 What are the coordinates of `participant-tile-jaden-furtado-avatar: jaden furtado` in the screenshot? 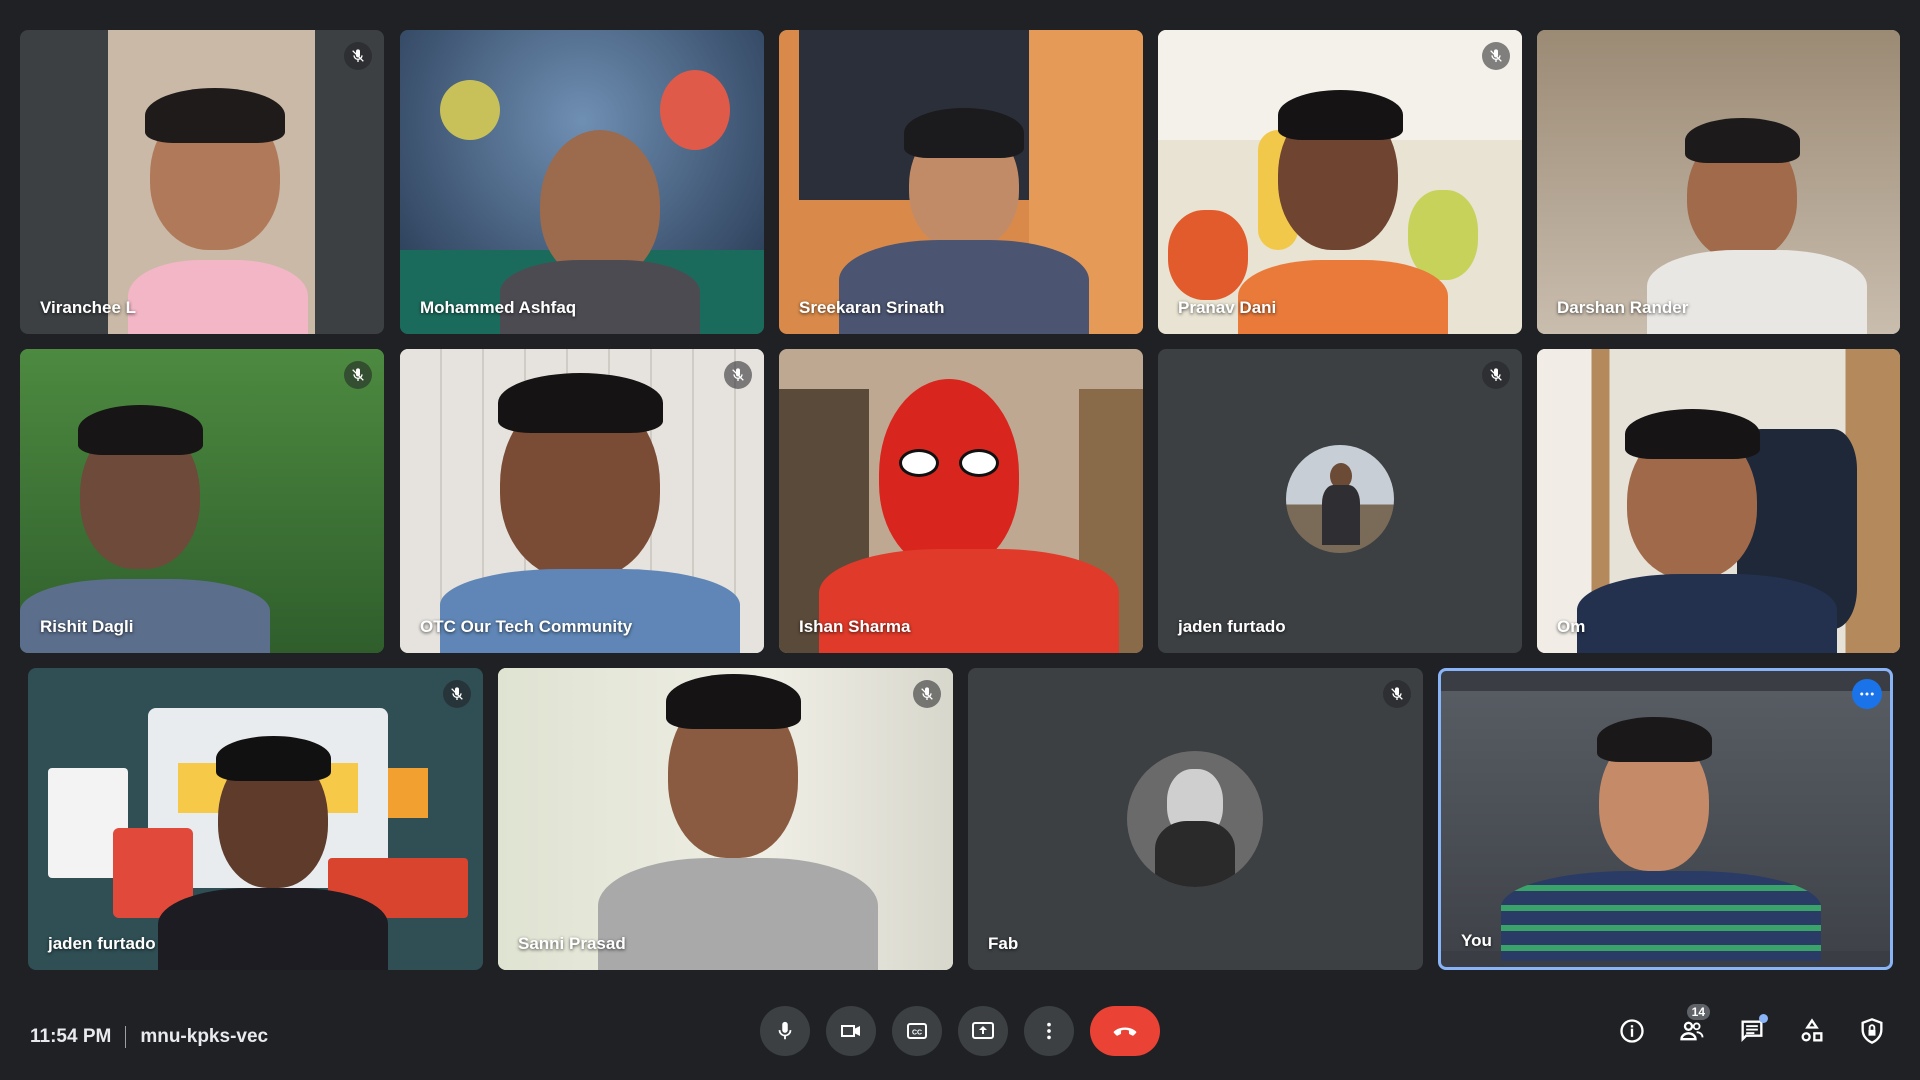 It's located at (1340, 501).